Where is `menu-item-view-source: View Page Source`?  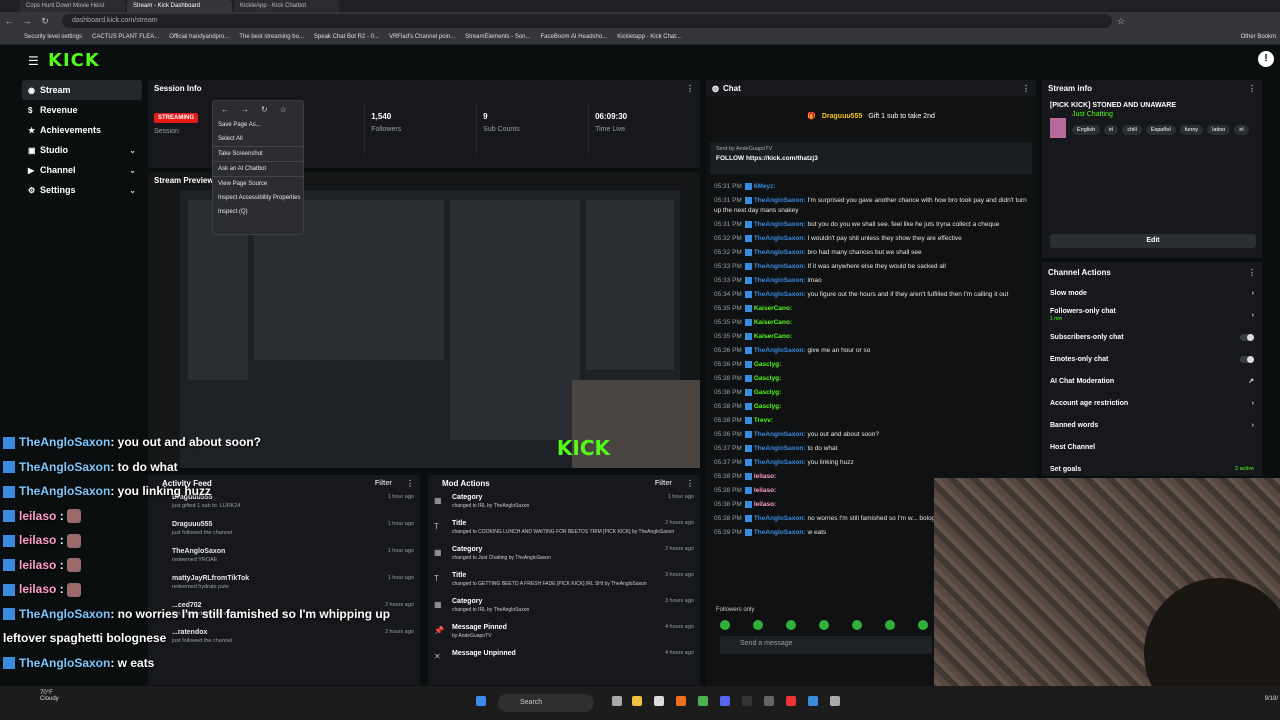
menu-item-view-source: View Page Source is located at coordinates (258, 183).